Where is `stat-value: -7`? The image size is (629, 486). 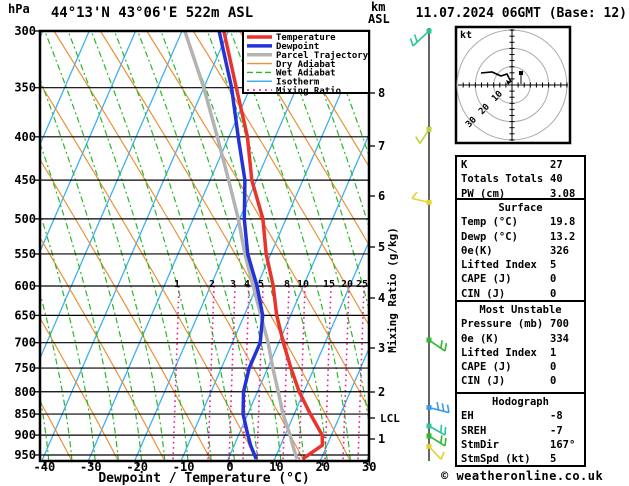 stat-value: -7 is located at coordinates (556, 430).